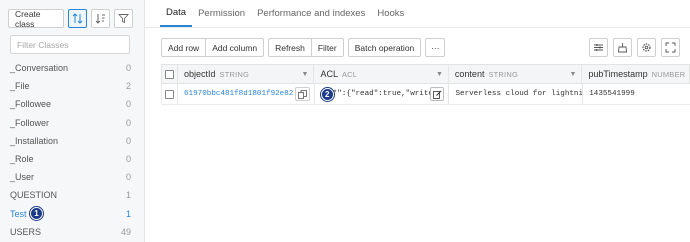 This screenshot has width=690, height=242. Describe the element at coordinates (327, 47) in the screenshot. I see `filter-button: Filter` at that location.